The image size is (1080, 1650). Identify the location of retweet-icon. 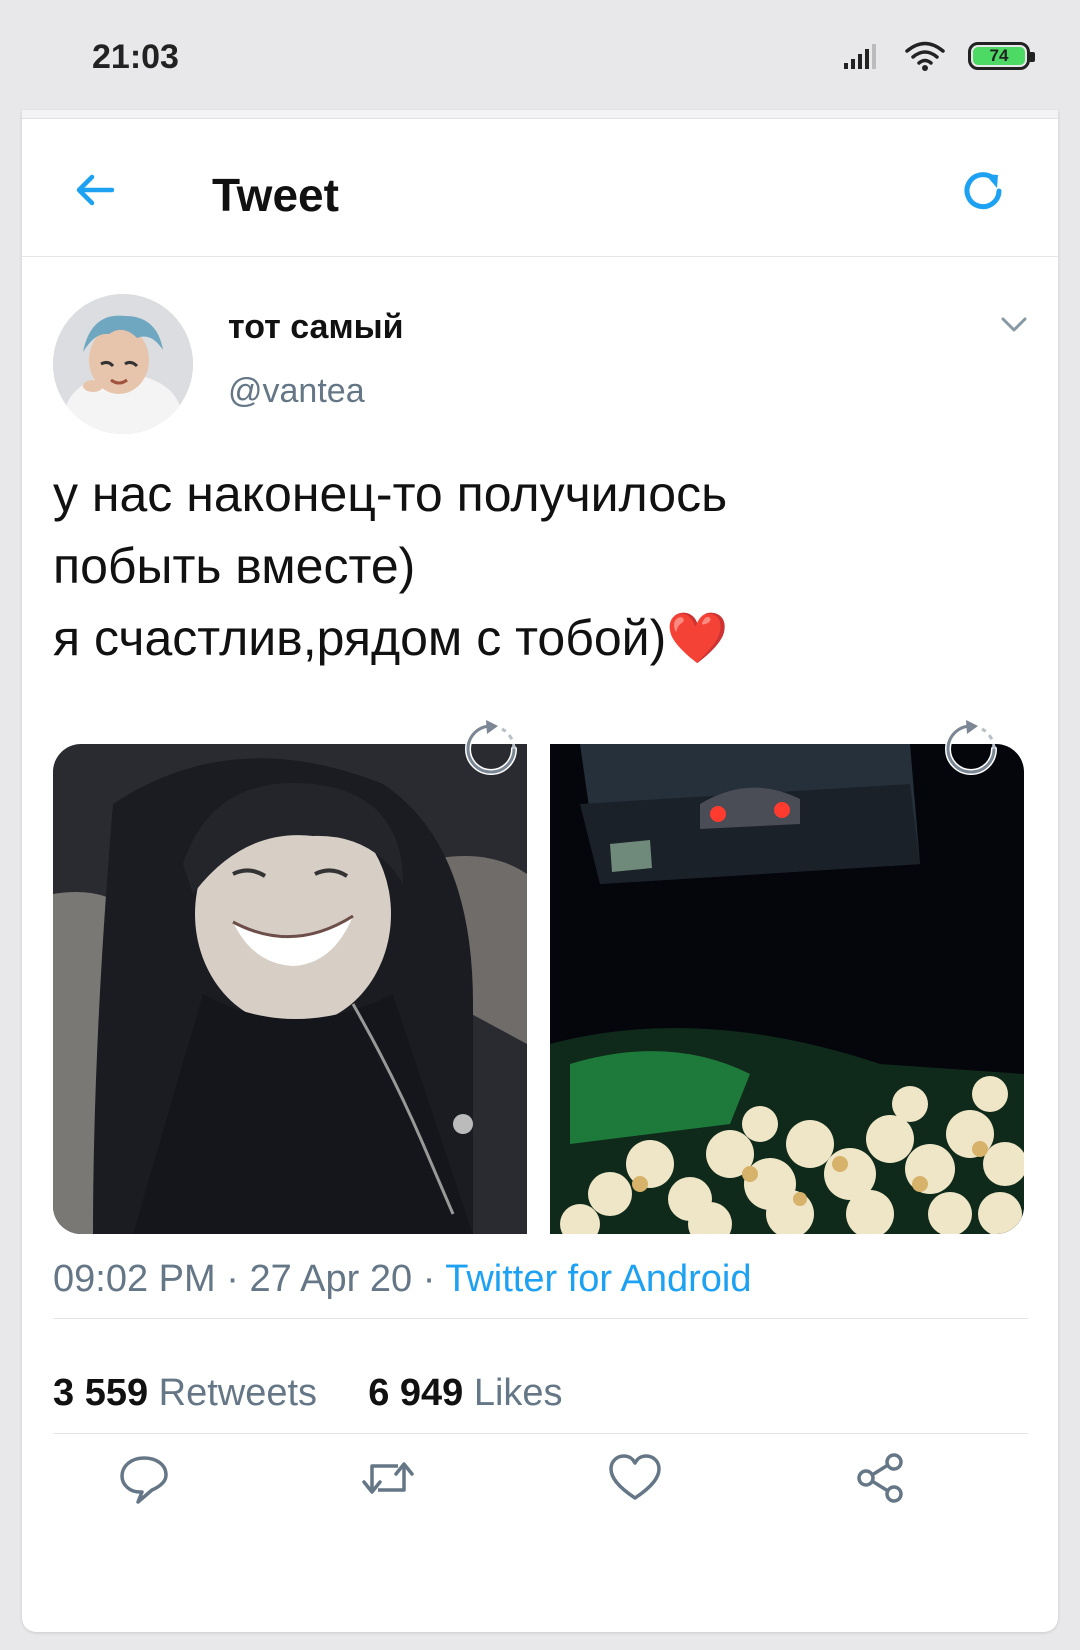
(388, 1478).